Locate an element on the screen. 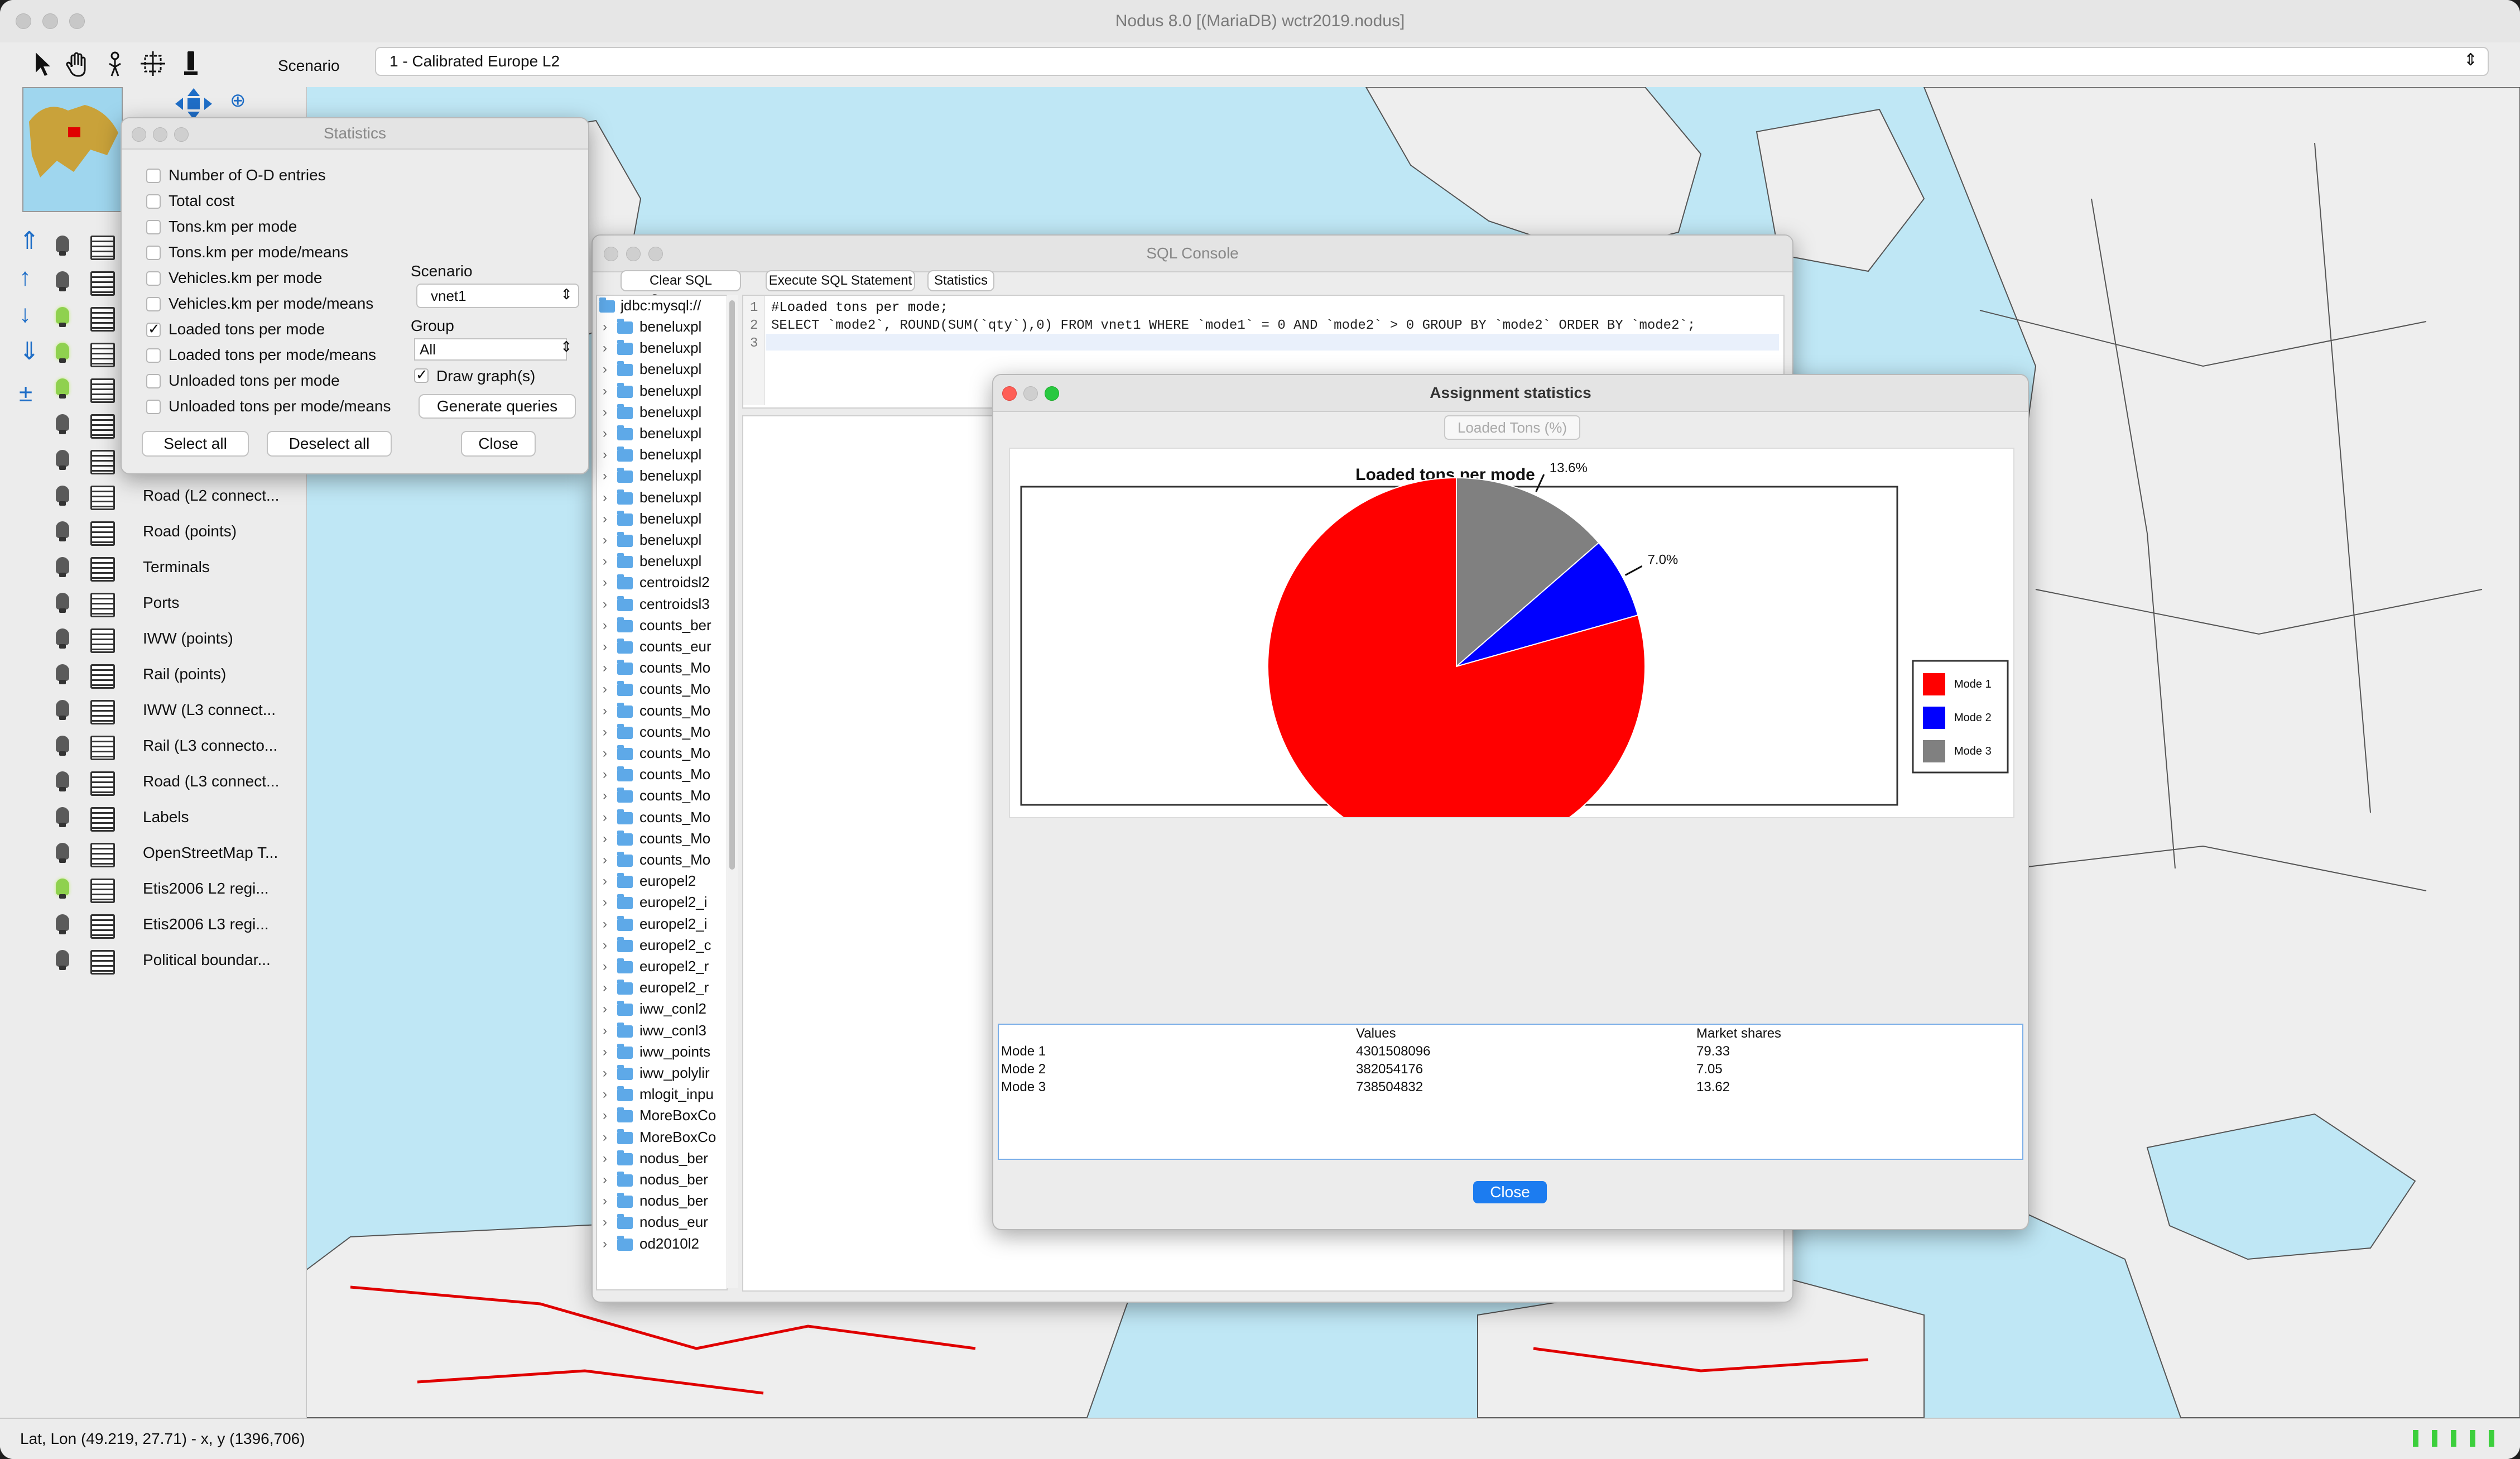  tree-item: › iww_points is located at coordinates (659, 1052).